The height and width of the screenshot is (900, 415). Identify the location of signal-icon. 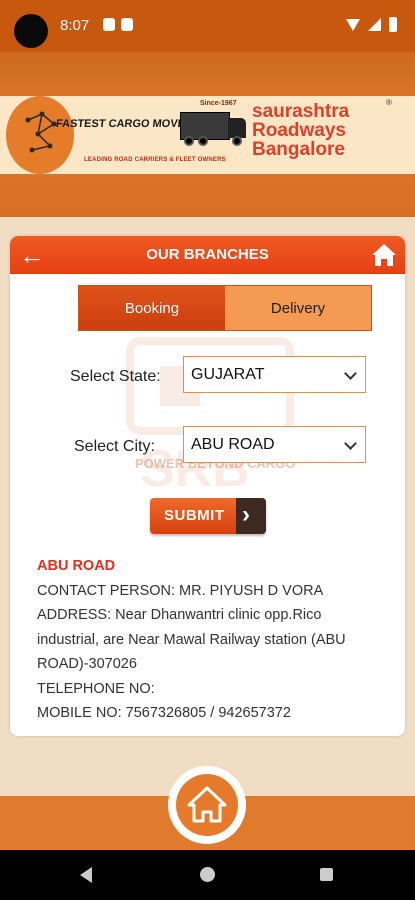
(374, 24).